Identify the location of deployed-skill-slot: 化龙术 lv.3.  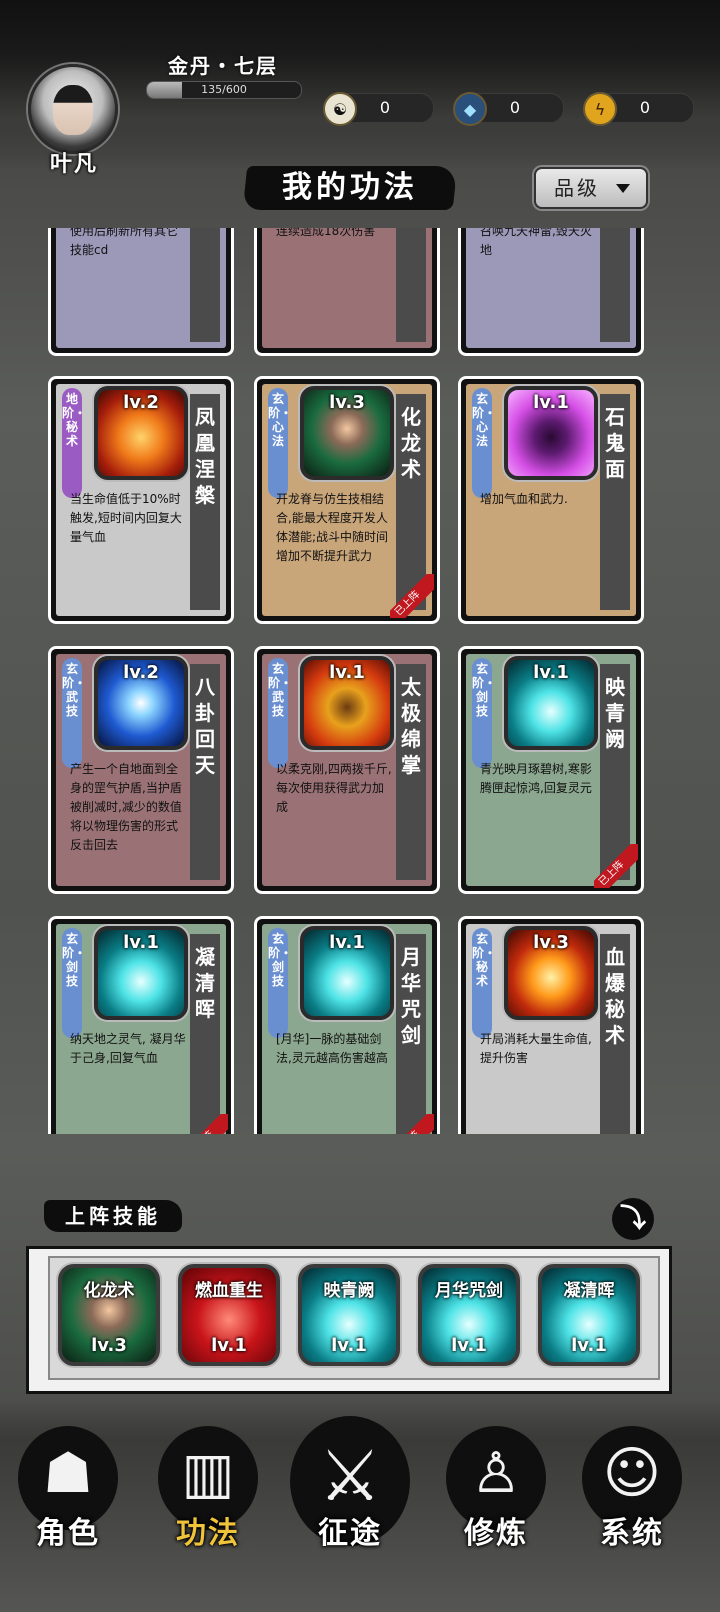
(109, 1315).